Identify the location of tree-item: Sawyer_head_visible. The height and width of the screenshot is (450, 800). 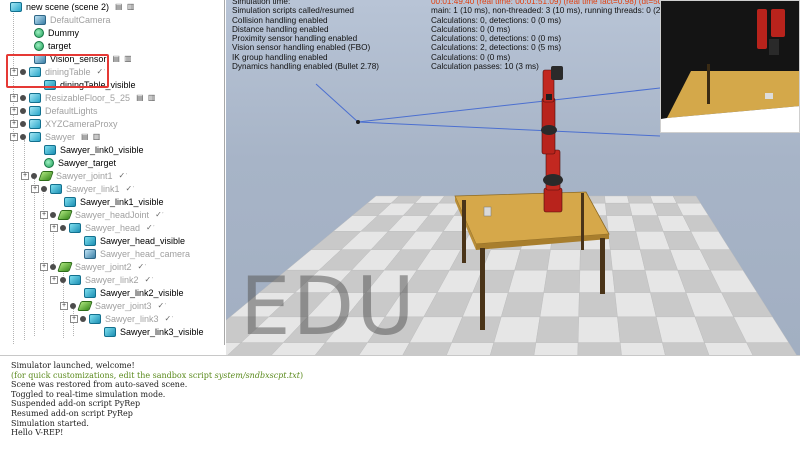
(134, 240).